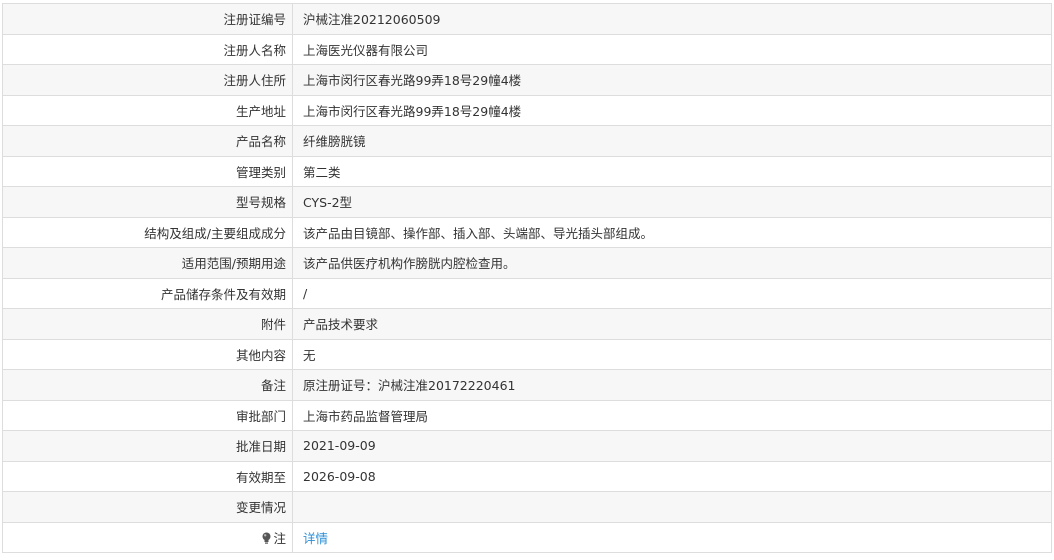  What do you see at coordinates (147, 293) in the screenshot?
I see `row-label: 产品储存条件及有效期` at bounding box center [147, 293].